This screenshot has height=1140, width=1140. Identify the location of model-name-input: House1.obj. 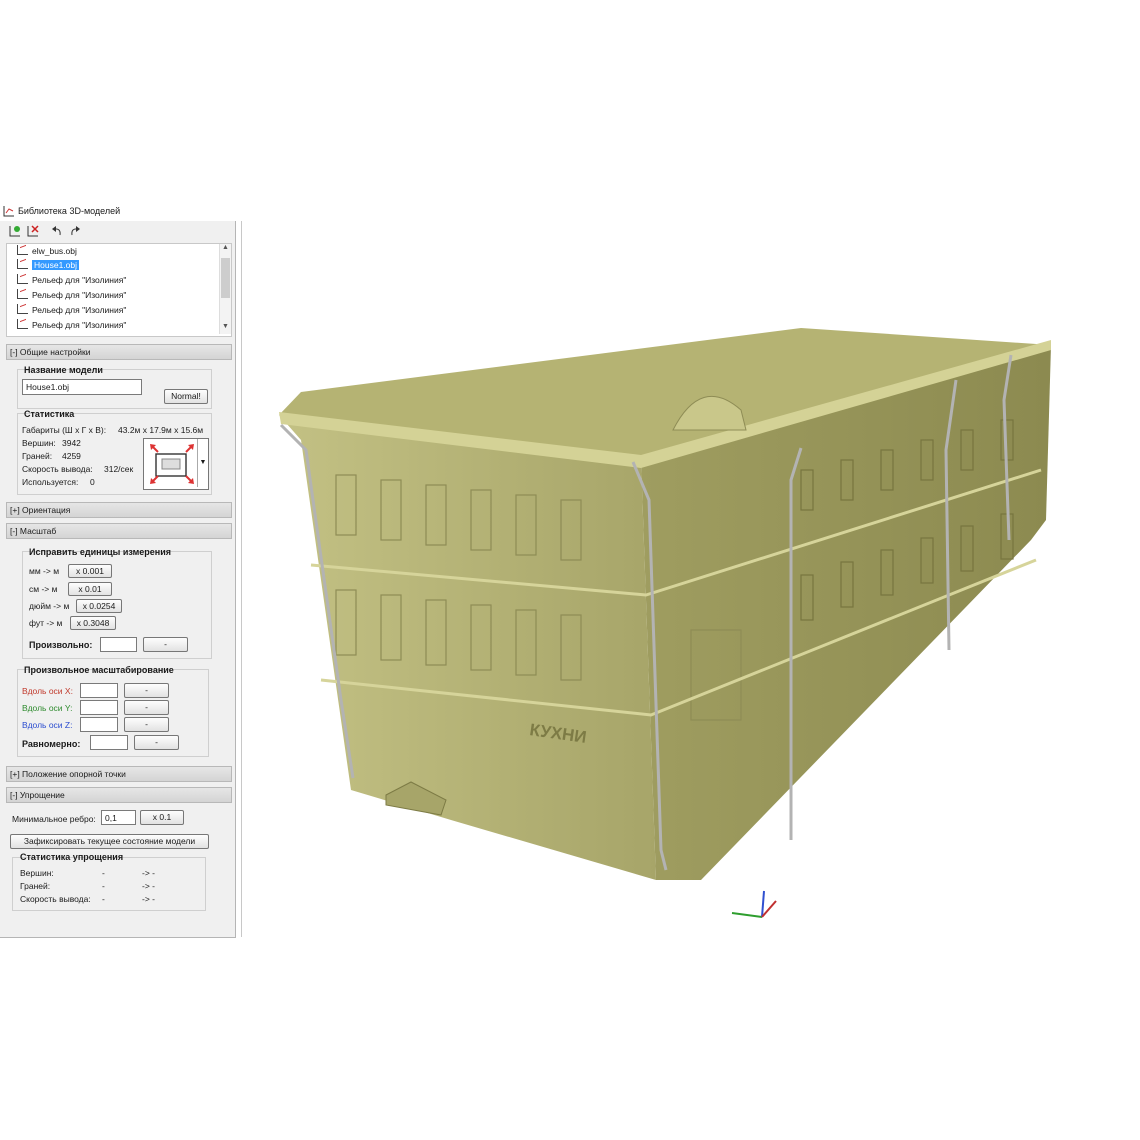
(82, 387).